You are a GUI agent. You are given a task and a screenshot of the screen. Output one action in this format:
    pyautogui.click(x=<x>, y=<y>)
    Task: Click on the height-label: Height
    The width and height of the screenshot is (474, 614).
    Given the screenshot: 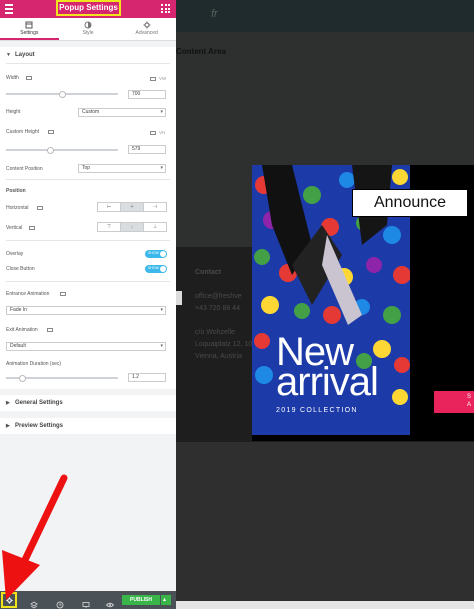 What is the action you would take?
    pyautogui.click(x=13, y=112)
    